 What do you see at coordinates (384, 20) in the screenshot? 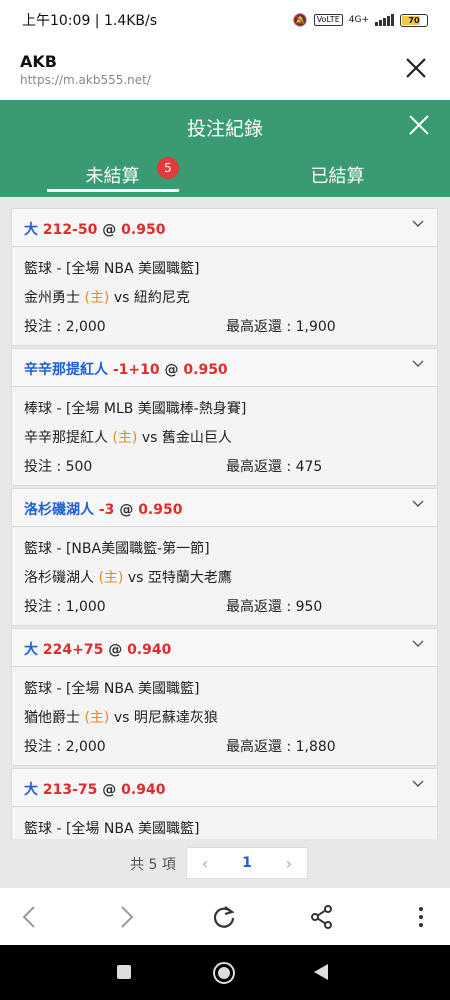
I see `signal-icon` at bounding box center [384, 20].